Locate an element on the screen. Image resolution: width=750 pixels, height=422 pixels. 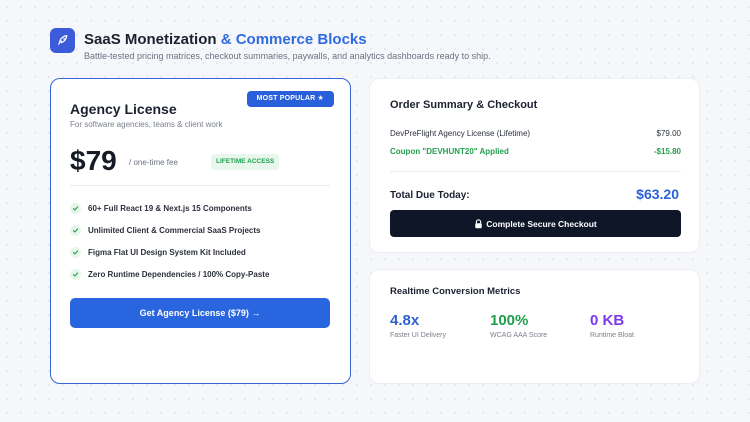
total-due-value: $63.20 is located at coordinates (657, 194).